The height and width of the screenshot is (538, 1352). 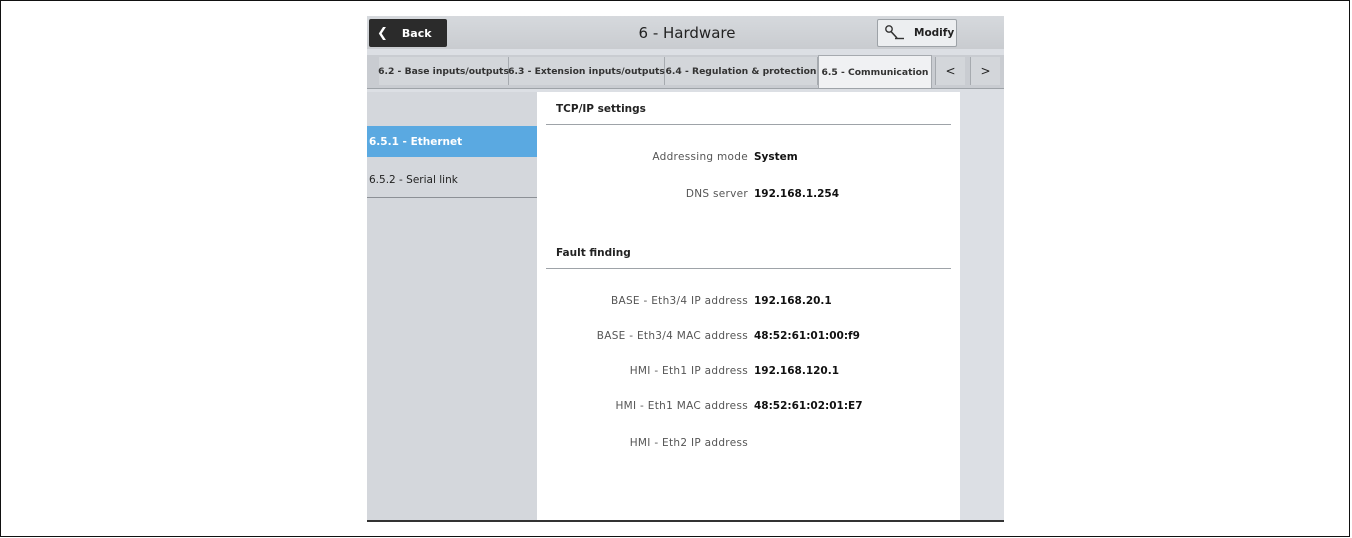 I want to click on setting-value: 48:52:61:01:00:f9, so click(x=807, y=336).